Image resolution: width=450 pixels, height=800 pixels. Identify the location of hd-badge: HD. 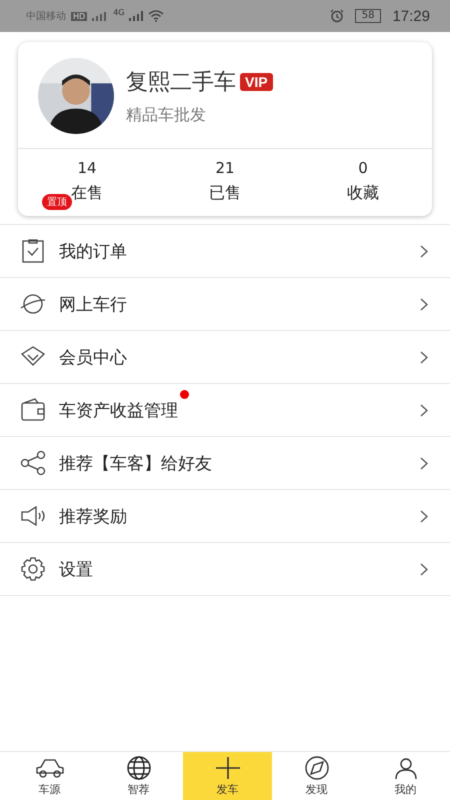
(79, 16).